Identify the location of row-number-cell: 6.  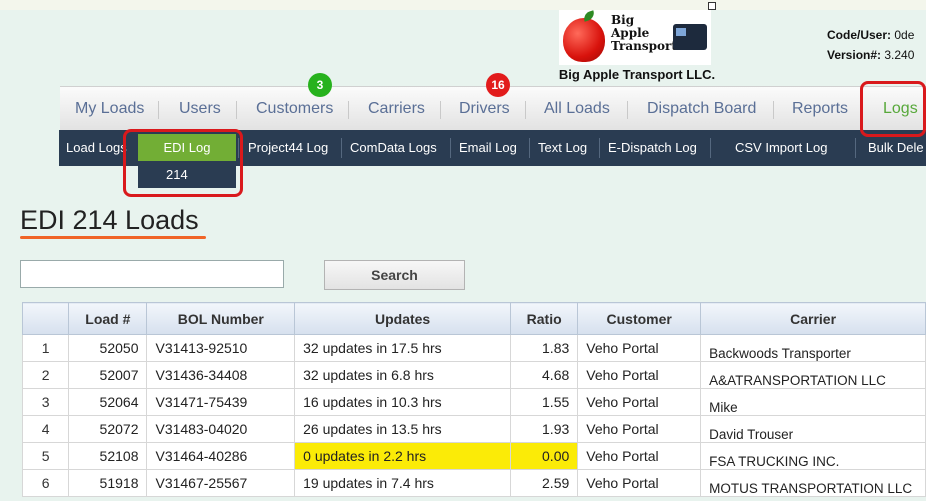
(45, 483).